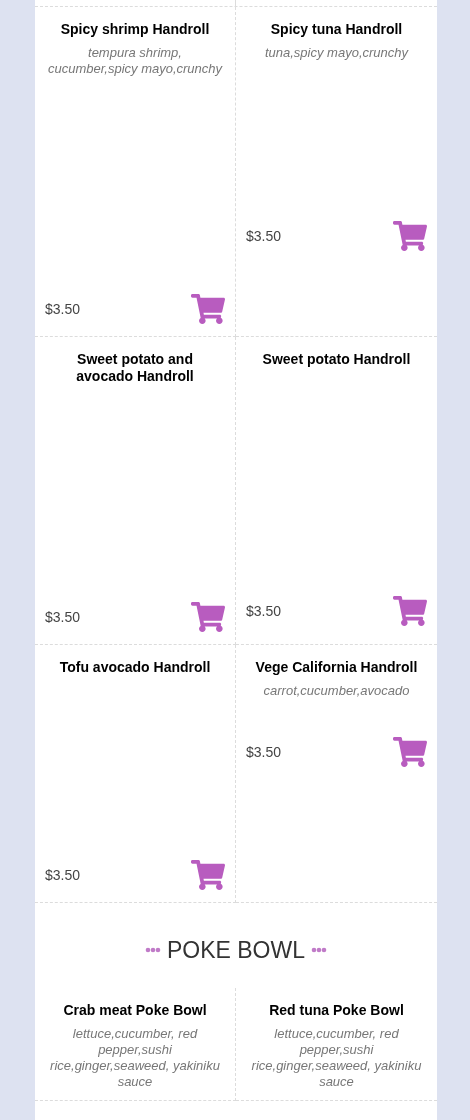 This screenshot has height=1120, width=470. What do you see at coordinates (336, 53) in the screenshot?
I see `item-description: tuna,spicy mayo,crunchy` at bounding box center [336, 53].